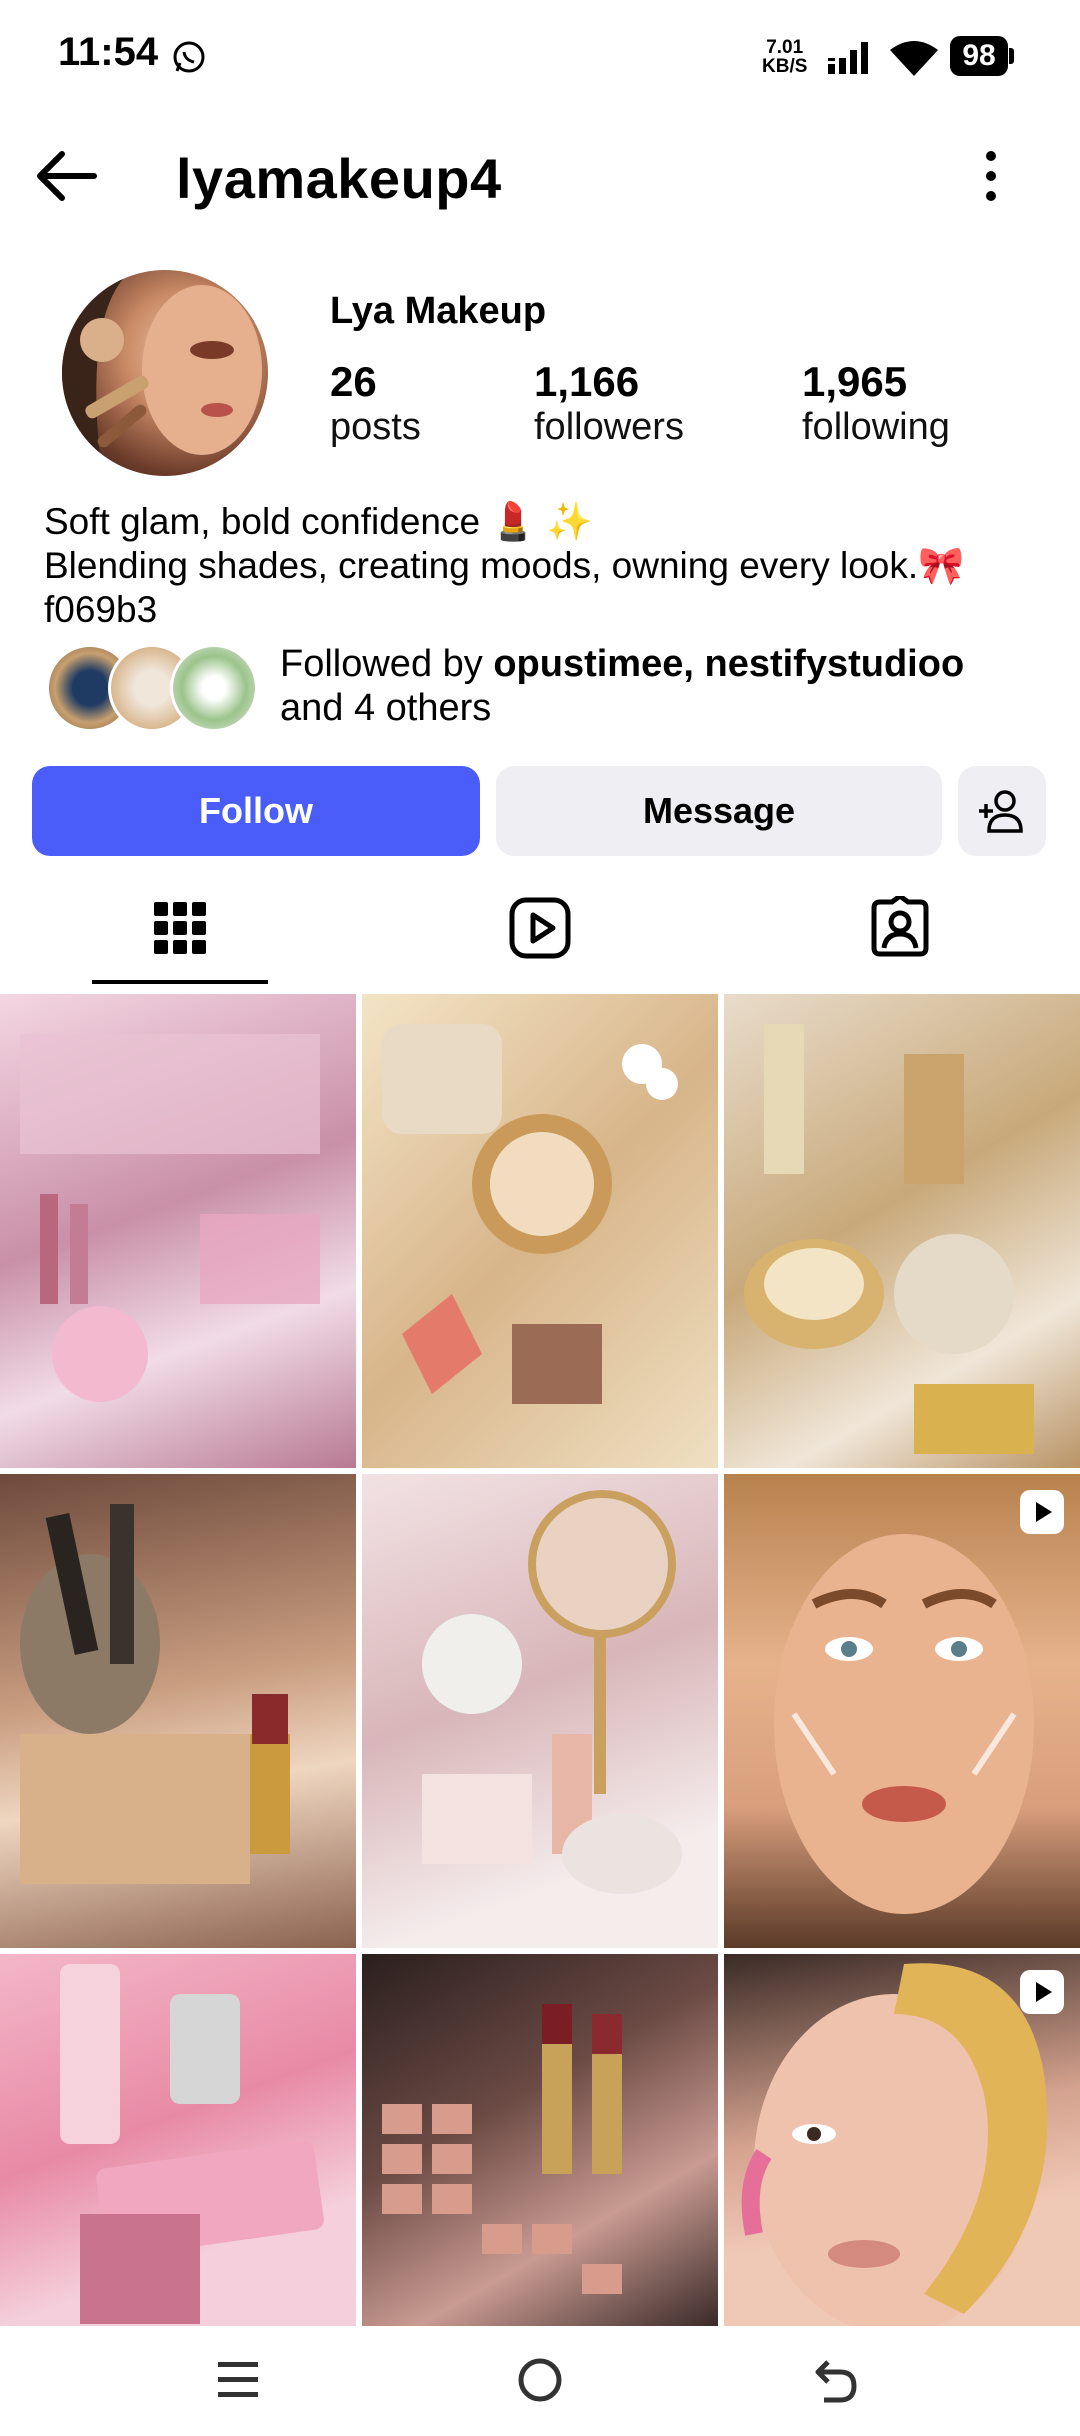 The image size is (1080, 2436). I want to click on suggest-user-button, so click(1002, 811).